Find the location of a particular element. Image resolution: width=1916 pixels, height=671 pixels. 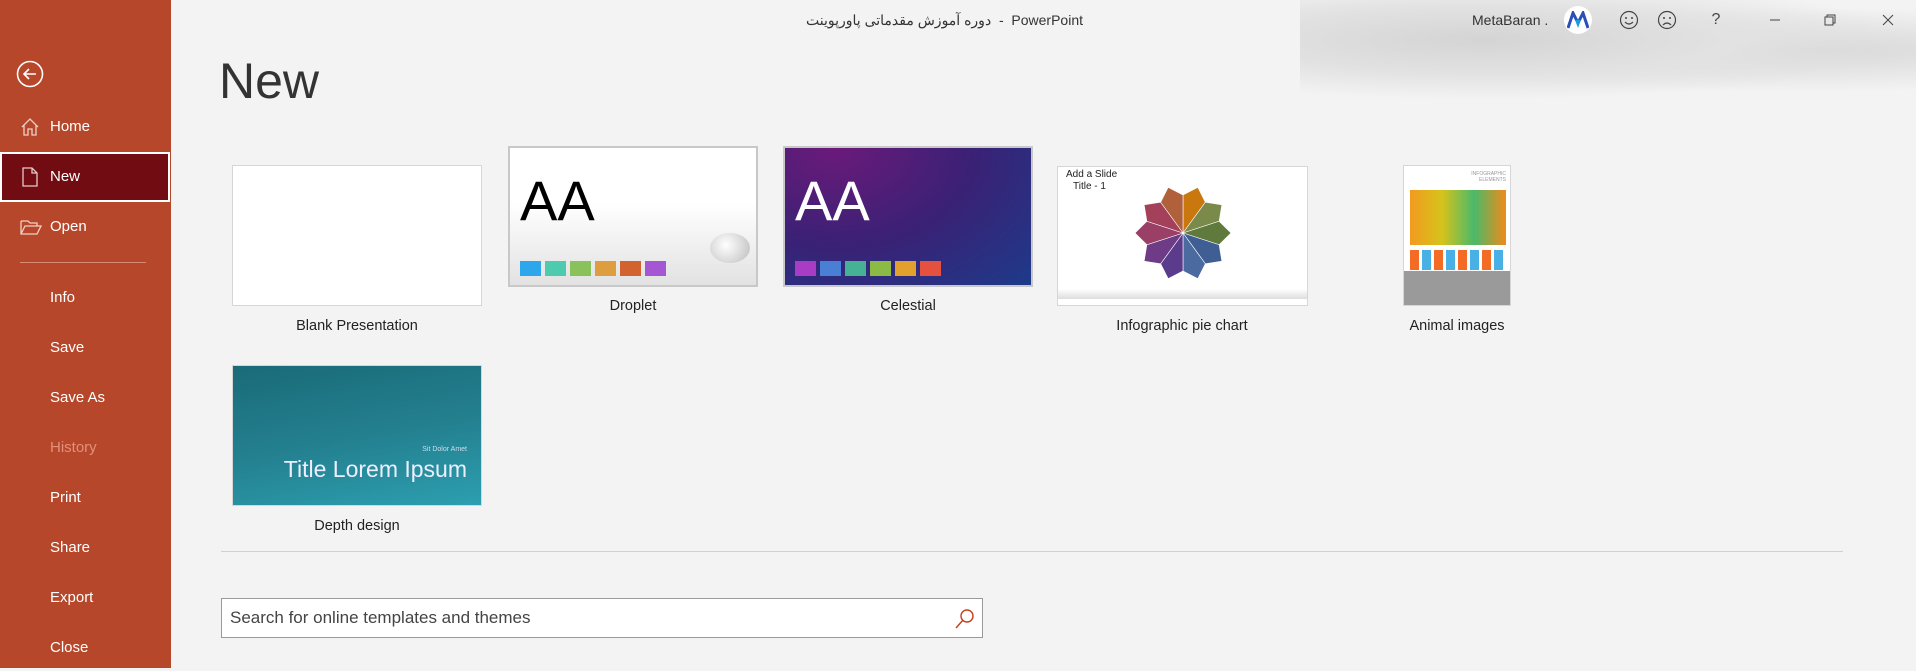

template-label: Animal images is located at coordinates (1457, 326).